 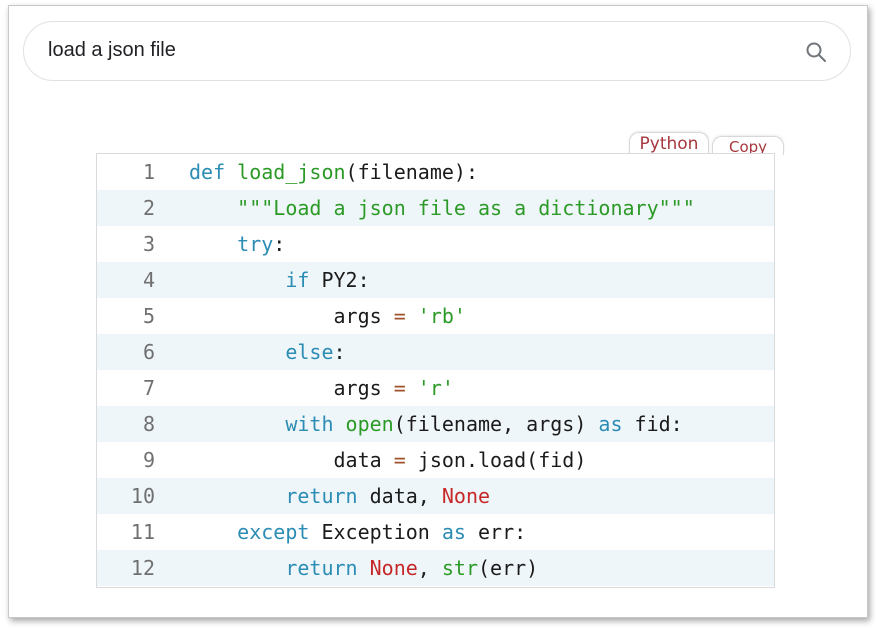 I want to click on search-input: load a json file, so click(x=112, y=50).